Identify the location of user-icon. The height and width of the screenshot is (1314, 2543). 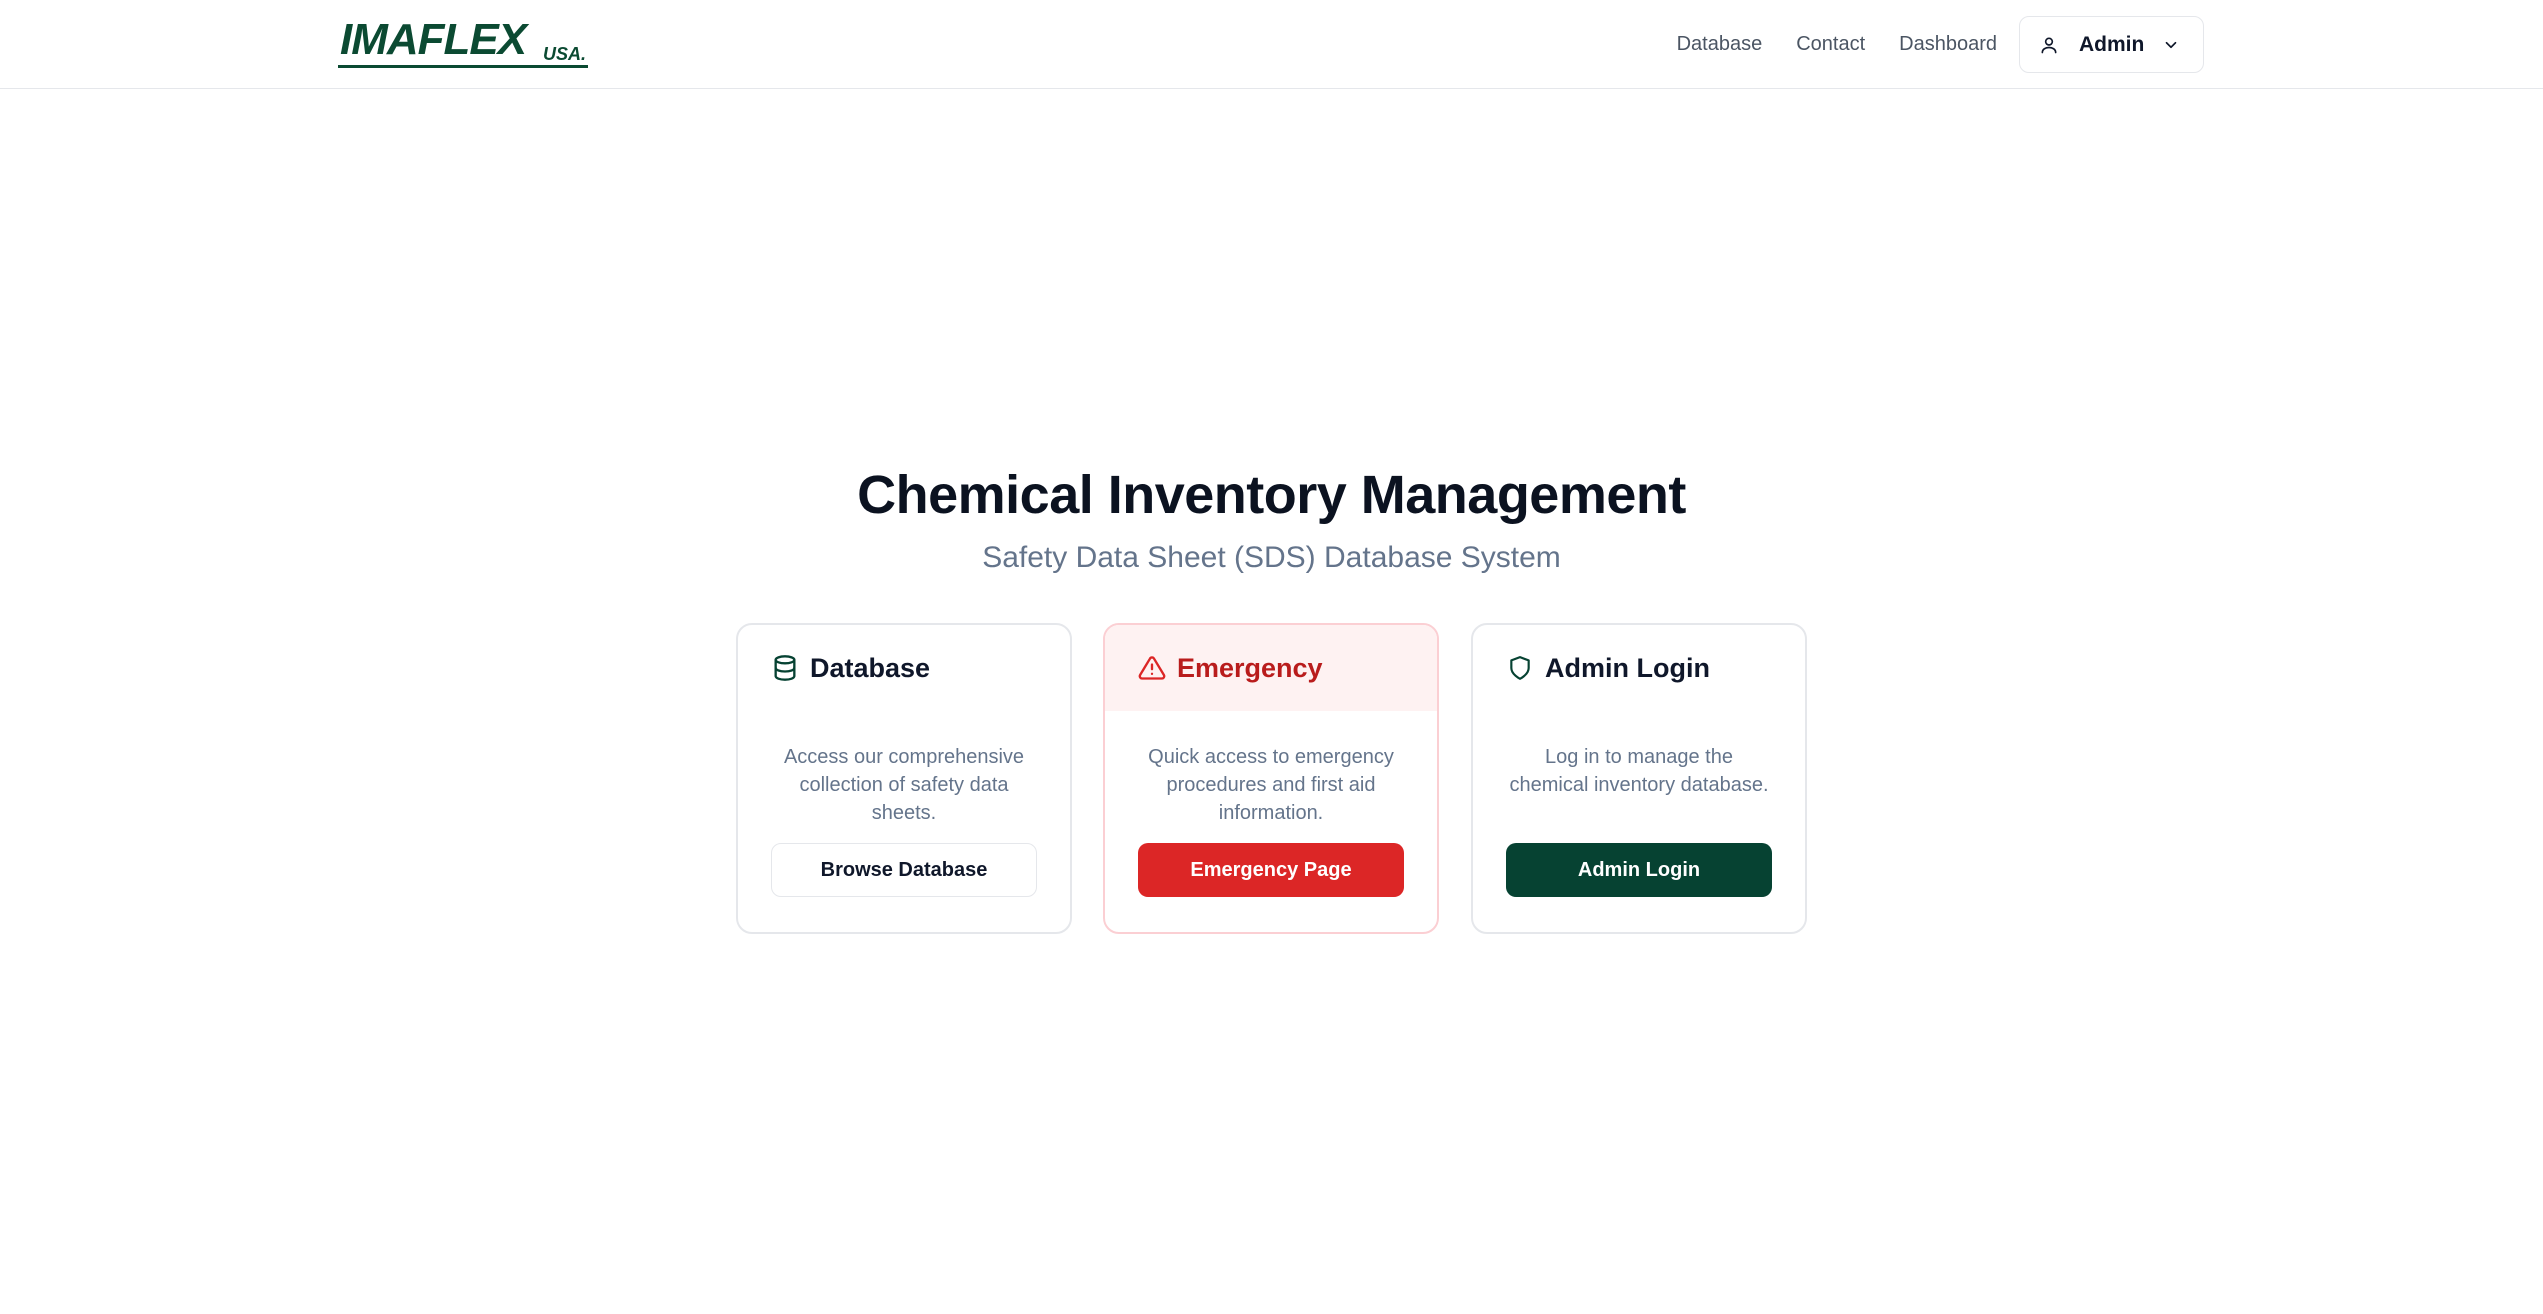
(2049, 45).